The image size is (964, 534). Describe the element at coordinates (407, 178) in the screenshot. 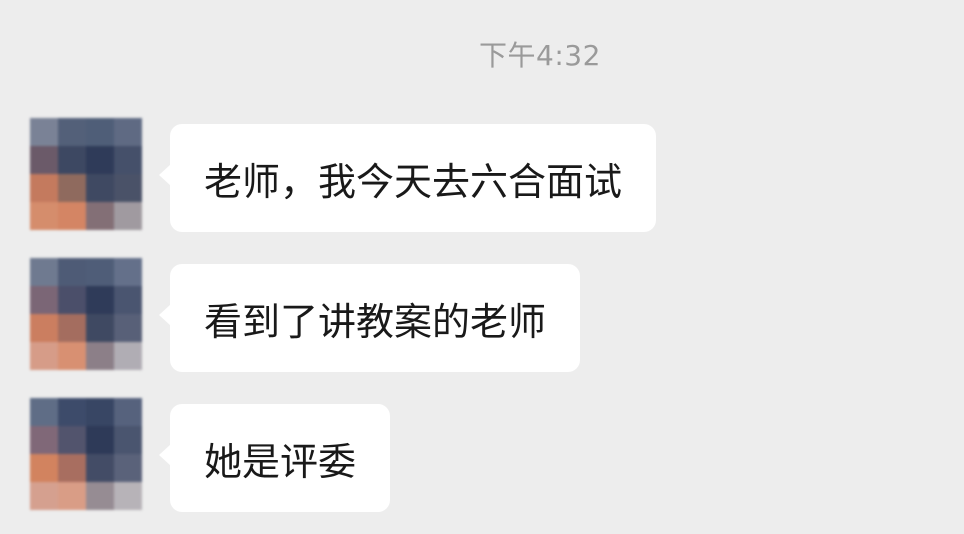

I see `message-bubble: 老师，我今天去六合面试` at that location.